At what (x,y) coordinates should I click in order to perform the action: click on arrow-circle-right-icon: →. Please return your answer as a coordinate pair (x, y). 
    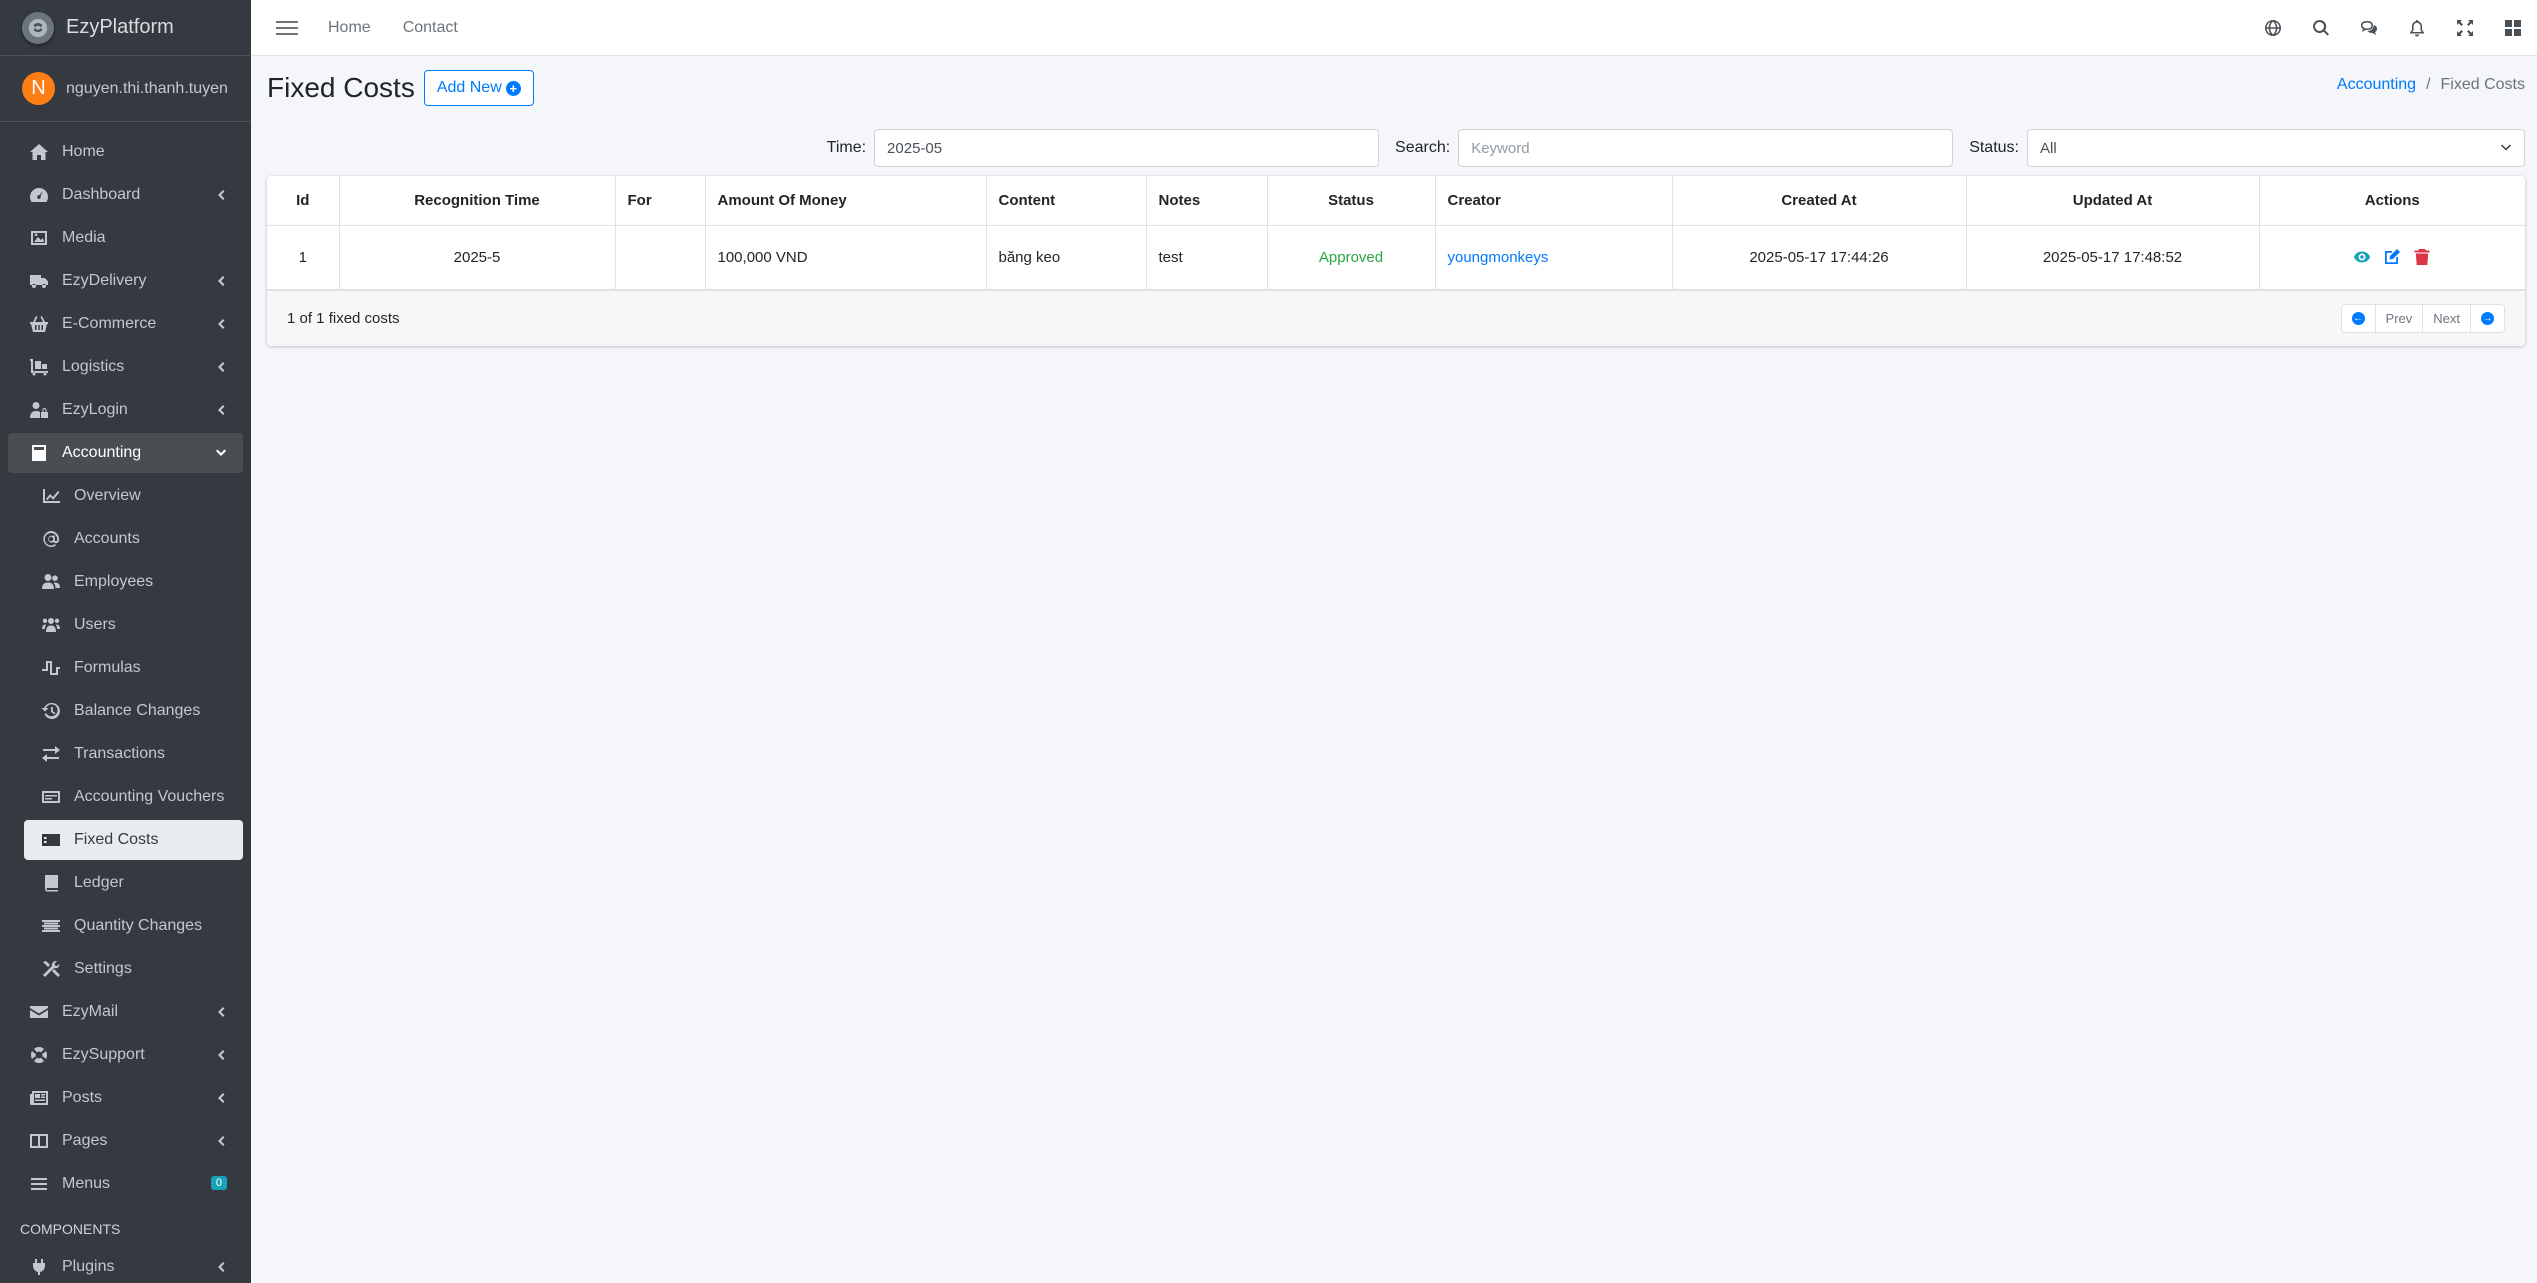
    Looking at the image, I should click on (2487, 318).